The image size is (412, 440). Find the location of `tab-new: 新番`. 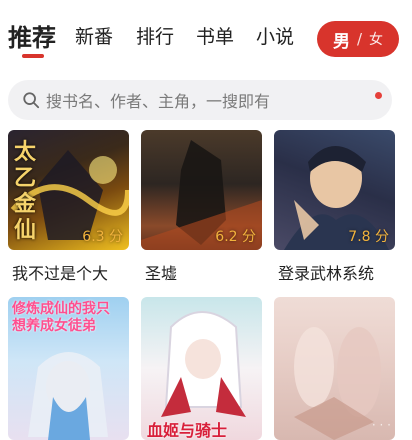

tab-new: 新番 is located at coordinates (94, 35).